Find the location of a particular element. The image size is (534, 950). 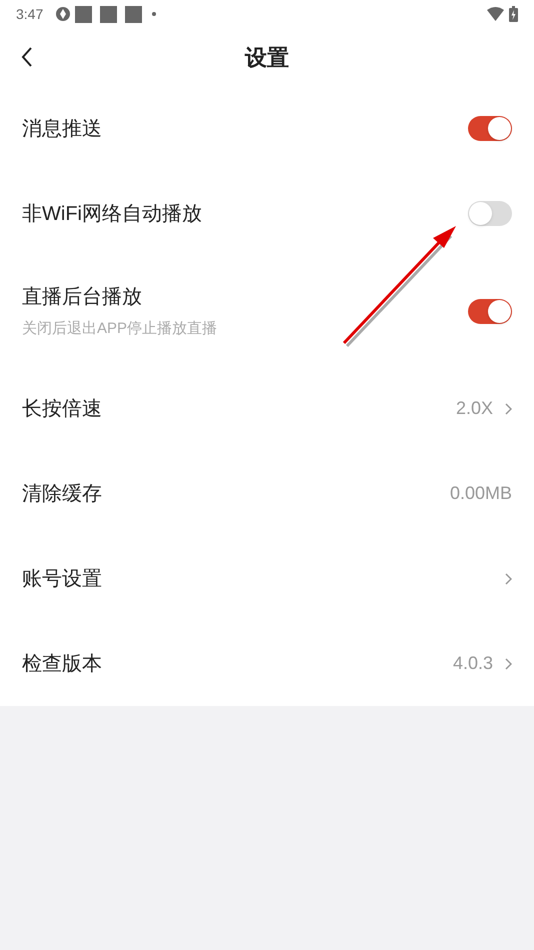

battery-icon is located at coordinates (513, 14).